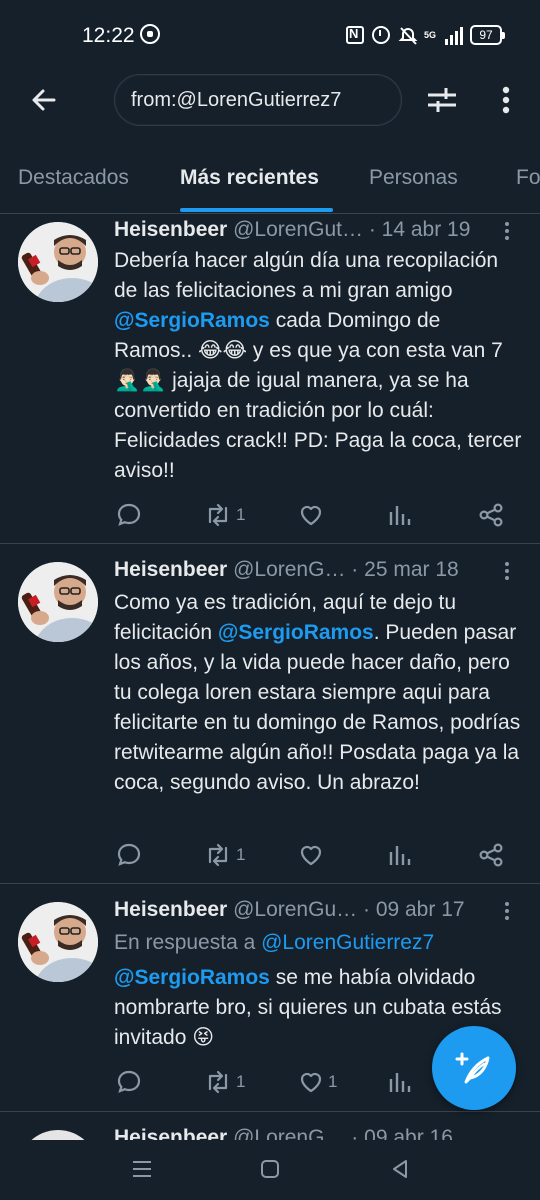 Image resolution: width=540 pixels, height=1200 pixels. I want to click on sliders-icon, so click(442, 100).